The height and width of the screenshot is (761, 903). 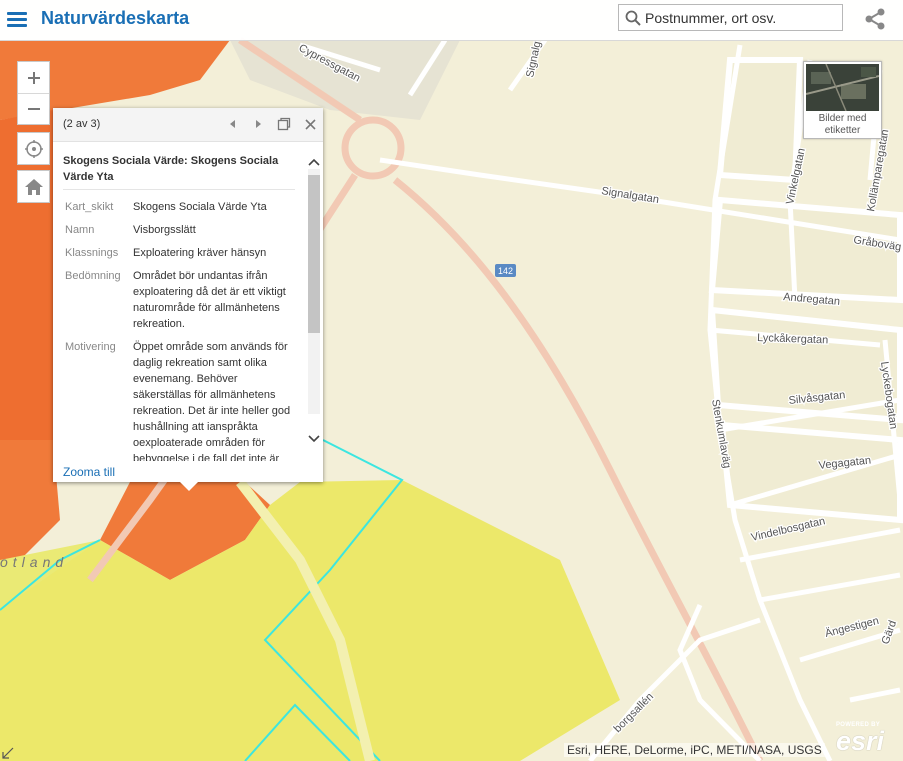 What do you see at coordinates (314, 254) in the screenshot?
I see `popup-scrollbar-thumb` at bounding box center [314, 254].